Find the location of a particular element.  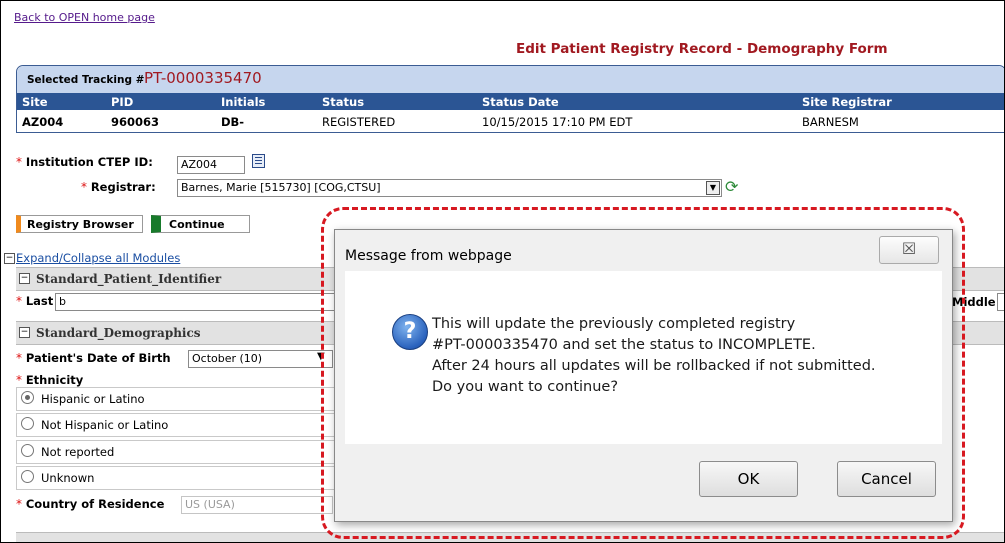

last-name-field: b is located at coordinates (195, 302).